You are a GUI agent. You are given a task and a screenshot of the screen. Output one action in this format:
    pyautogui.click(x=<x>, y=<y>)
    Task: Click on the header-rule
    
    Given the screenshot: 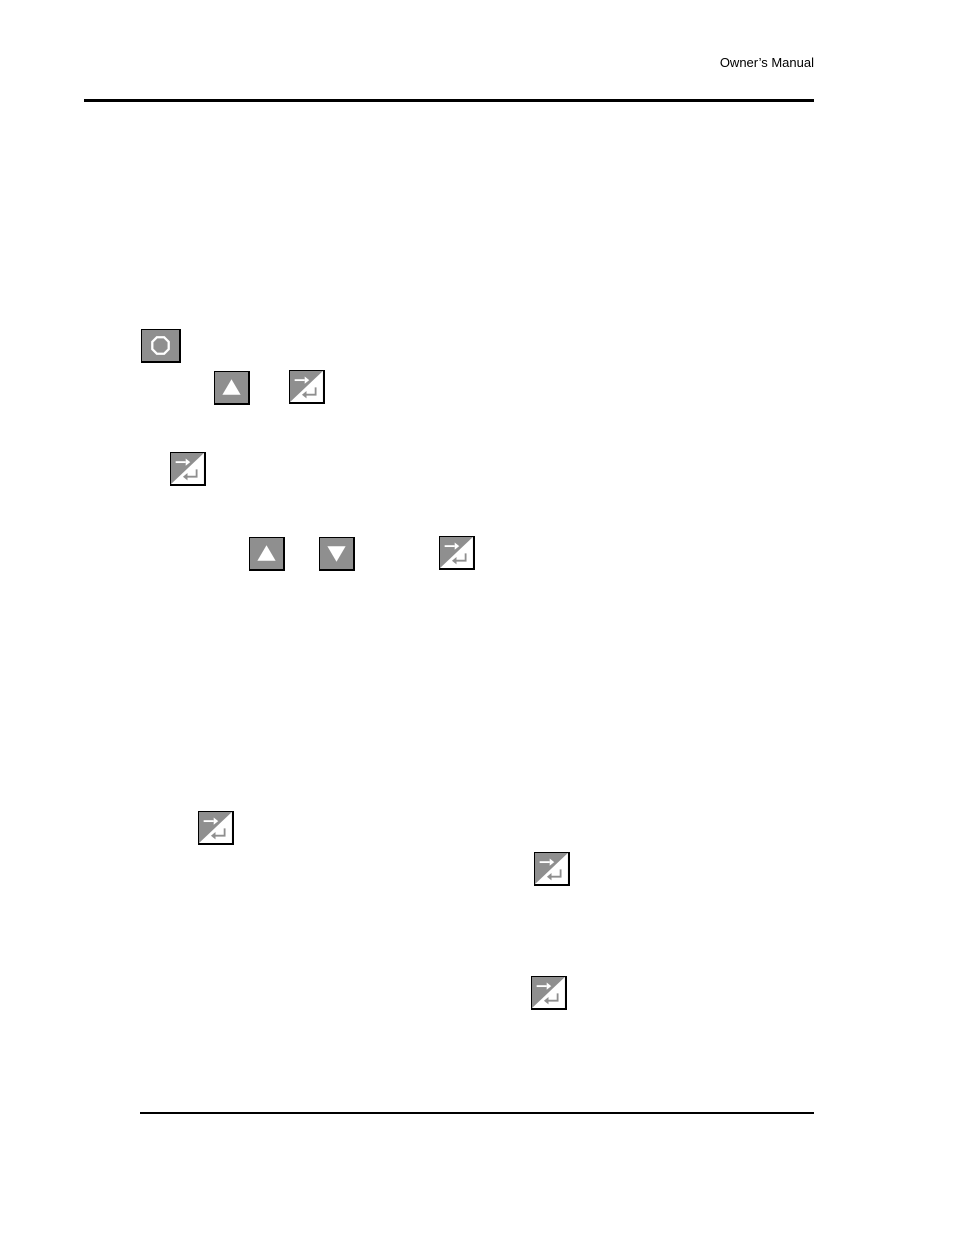 What is the action you would take?
    pyautogui.click(x=449, y=100)
    